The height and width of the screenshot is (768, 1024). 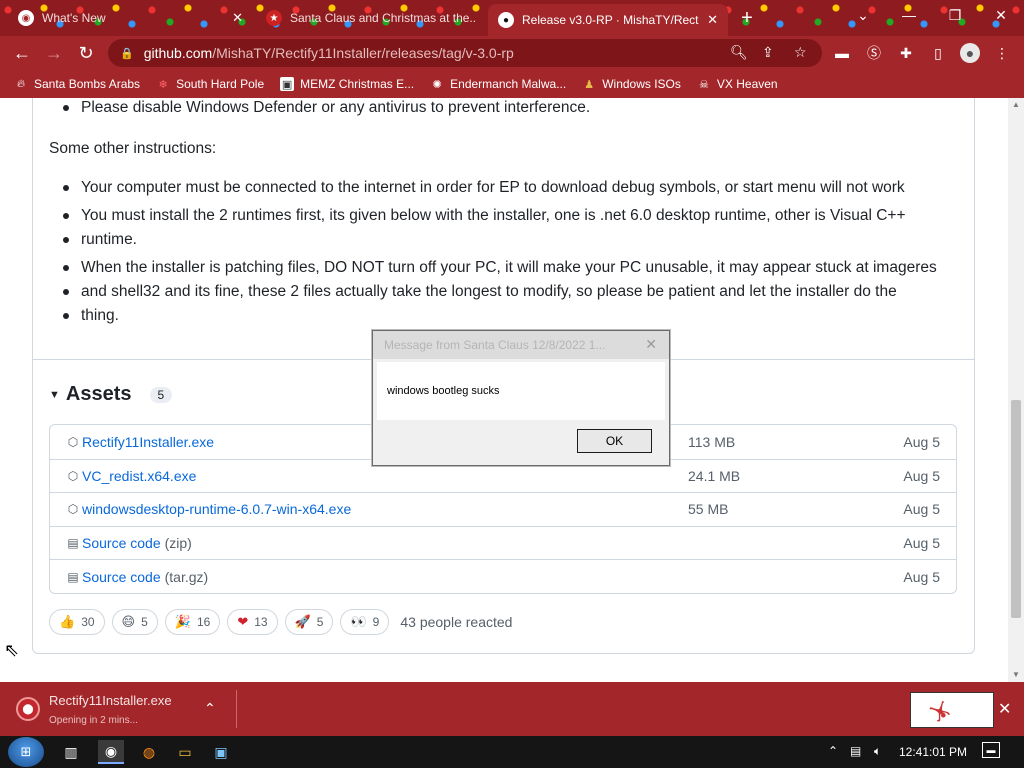 I want to click on notification-icon: ▬, so click(x=991, y=750).